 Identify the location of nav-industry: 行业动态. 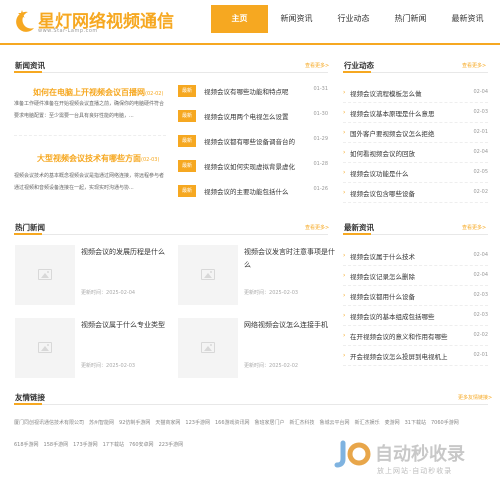
(353, 19).